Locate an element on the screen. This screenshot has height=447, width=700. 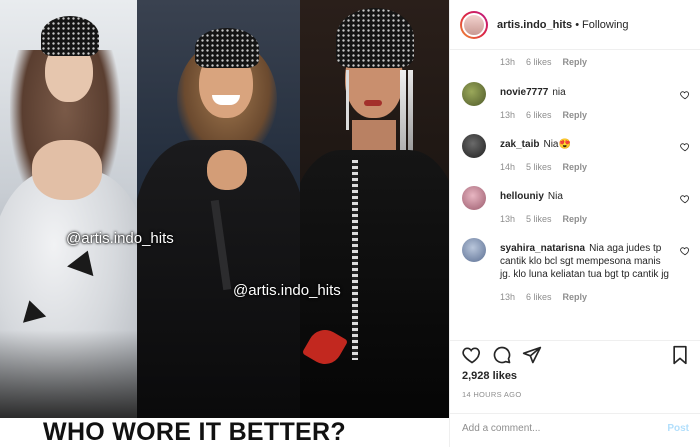
likes-count: 2,928 likes is located at coordinates (489, 376).